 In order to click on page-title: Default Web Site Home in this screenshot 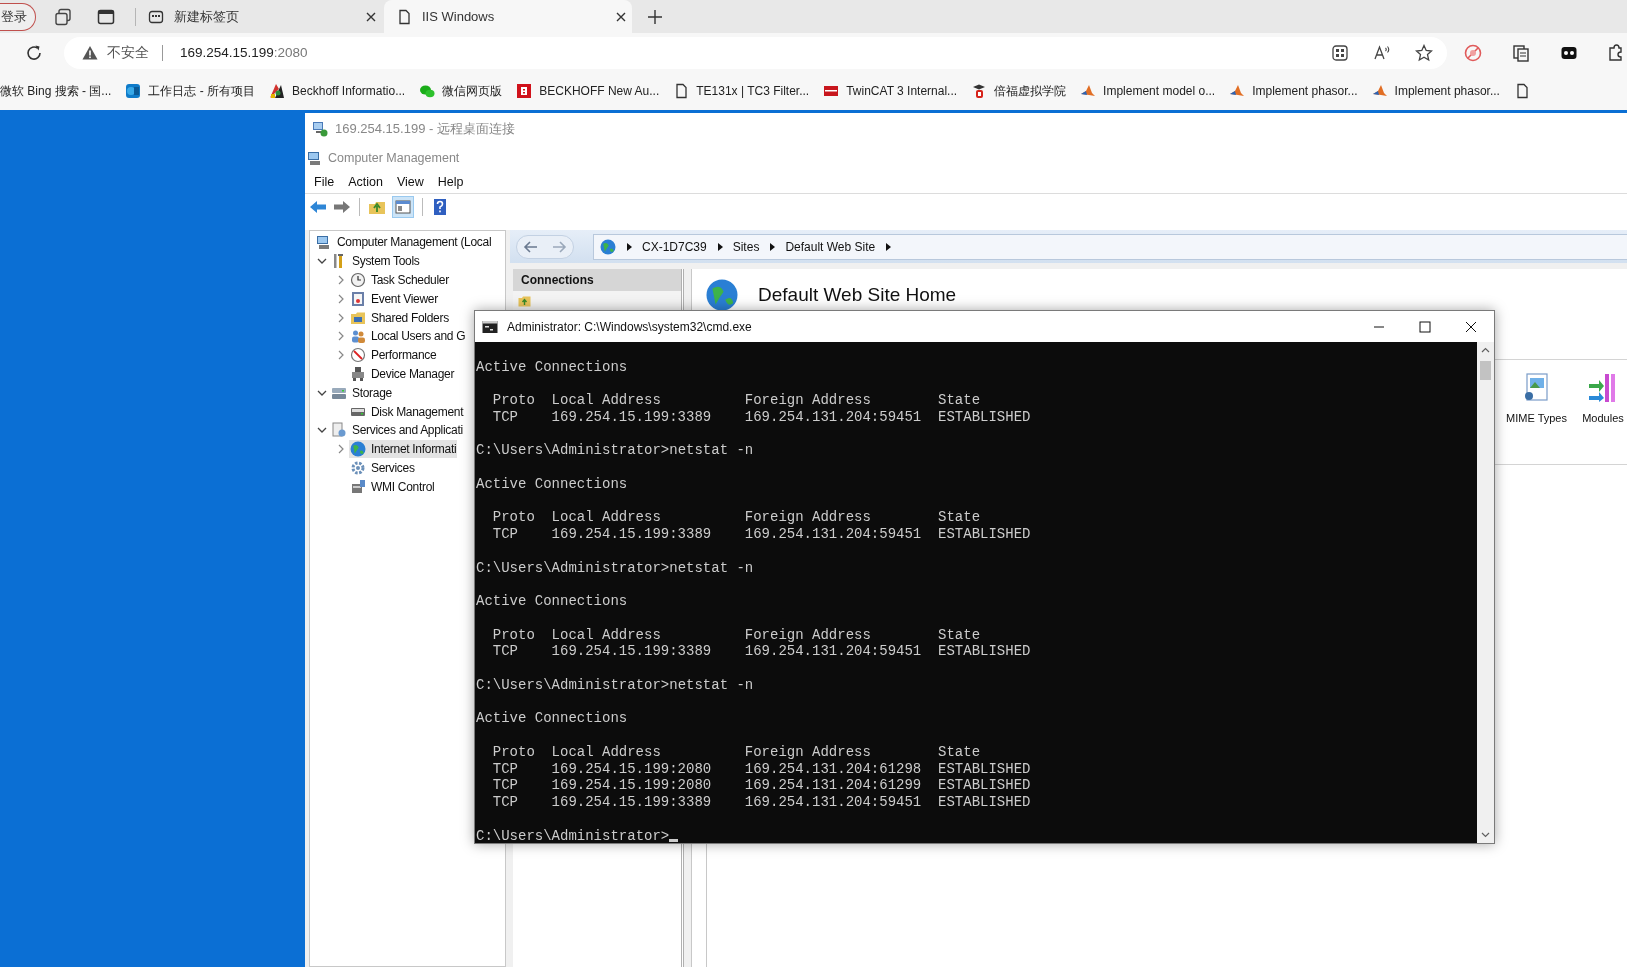, I will do `click(857, 295)`.